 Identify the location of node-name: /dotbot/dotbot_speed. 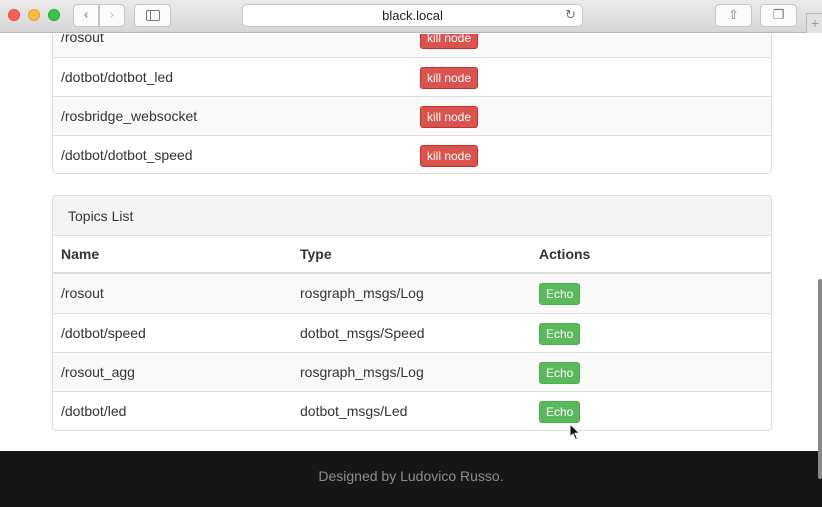
(127, 155).